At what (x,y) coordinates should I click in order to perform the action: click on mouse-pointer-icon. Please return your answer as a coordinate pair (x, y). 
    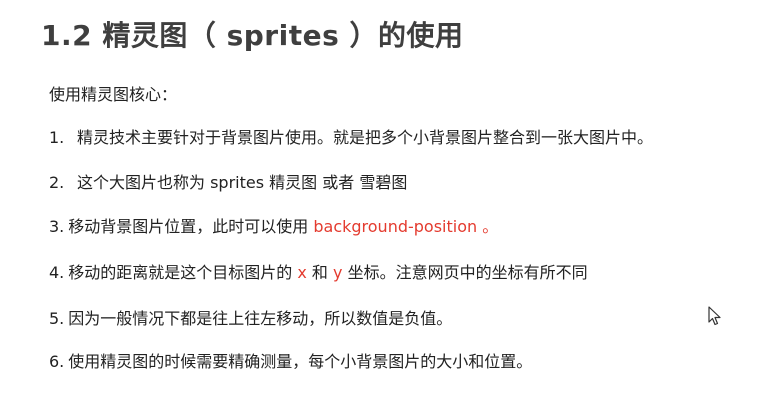
    Looking at the image, I should click on (715, 316).